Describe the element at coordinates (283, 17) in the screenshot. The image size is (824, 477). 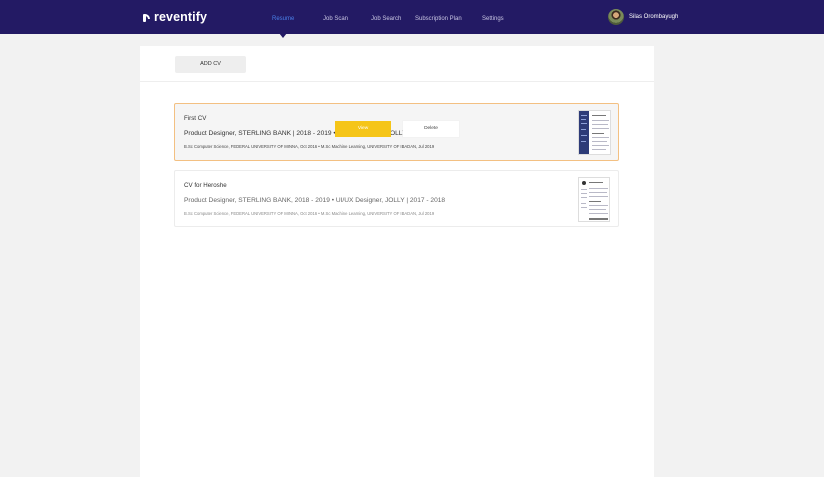
I see `nav-item-resume: Resume` at that location.